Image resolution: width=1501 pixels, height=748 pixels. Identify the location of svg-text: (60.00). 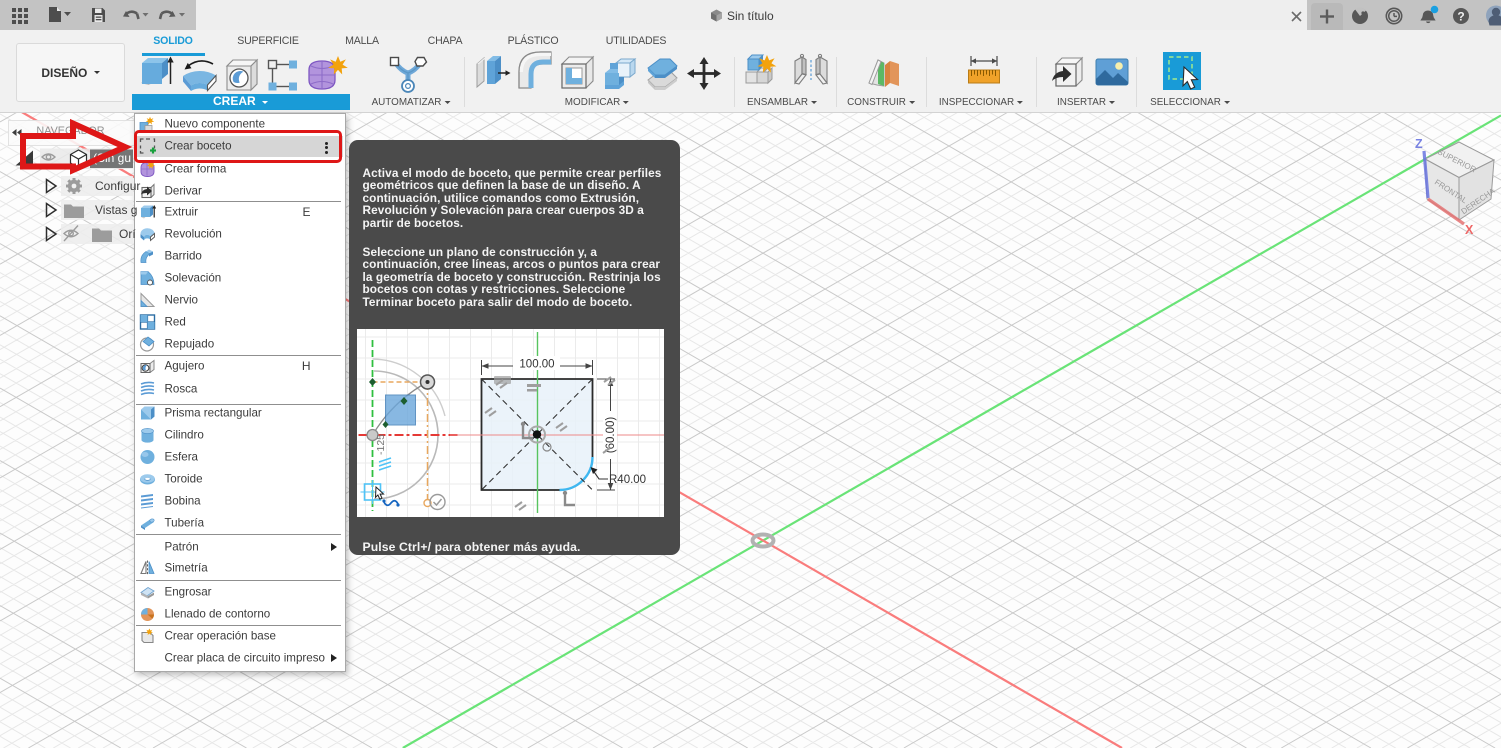
(611, 435).